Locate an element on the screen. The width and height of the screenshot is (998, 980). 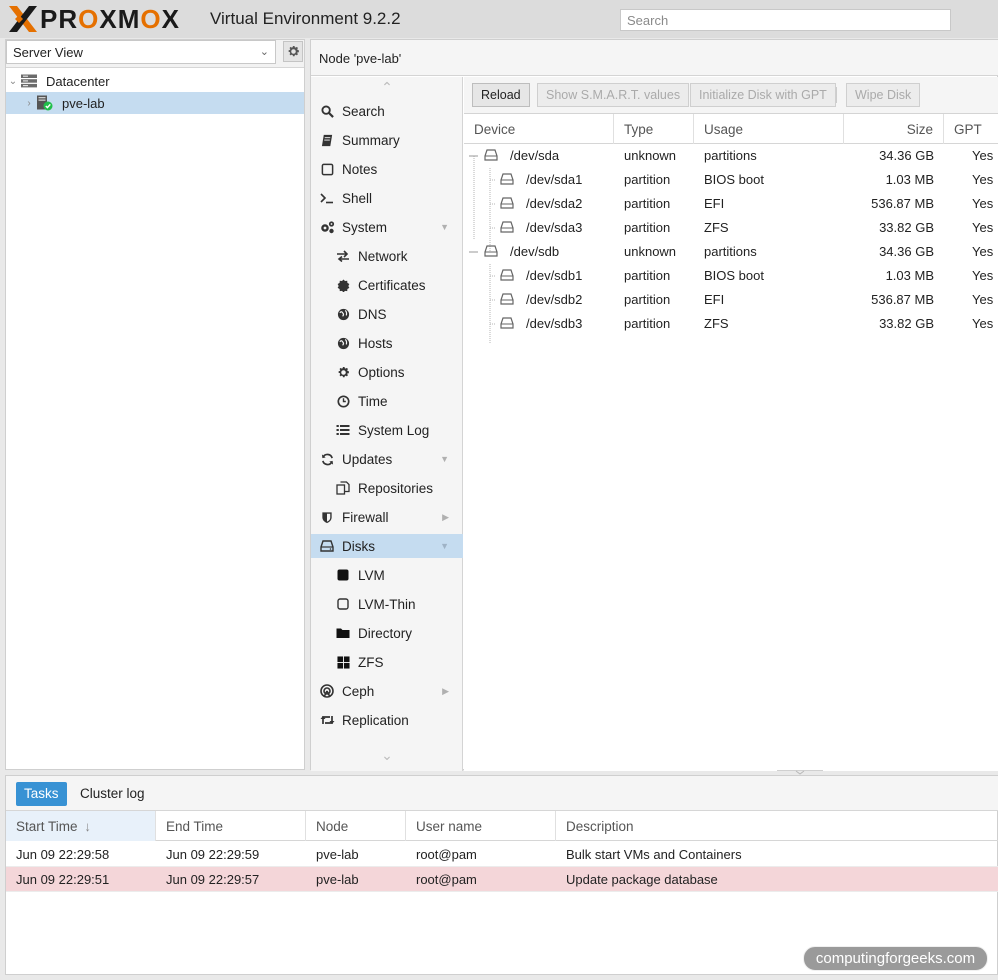
nav-item-certificates: Certificates is located at coordinates (387, 285).